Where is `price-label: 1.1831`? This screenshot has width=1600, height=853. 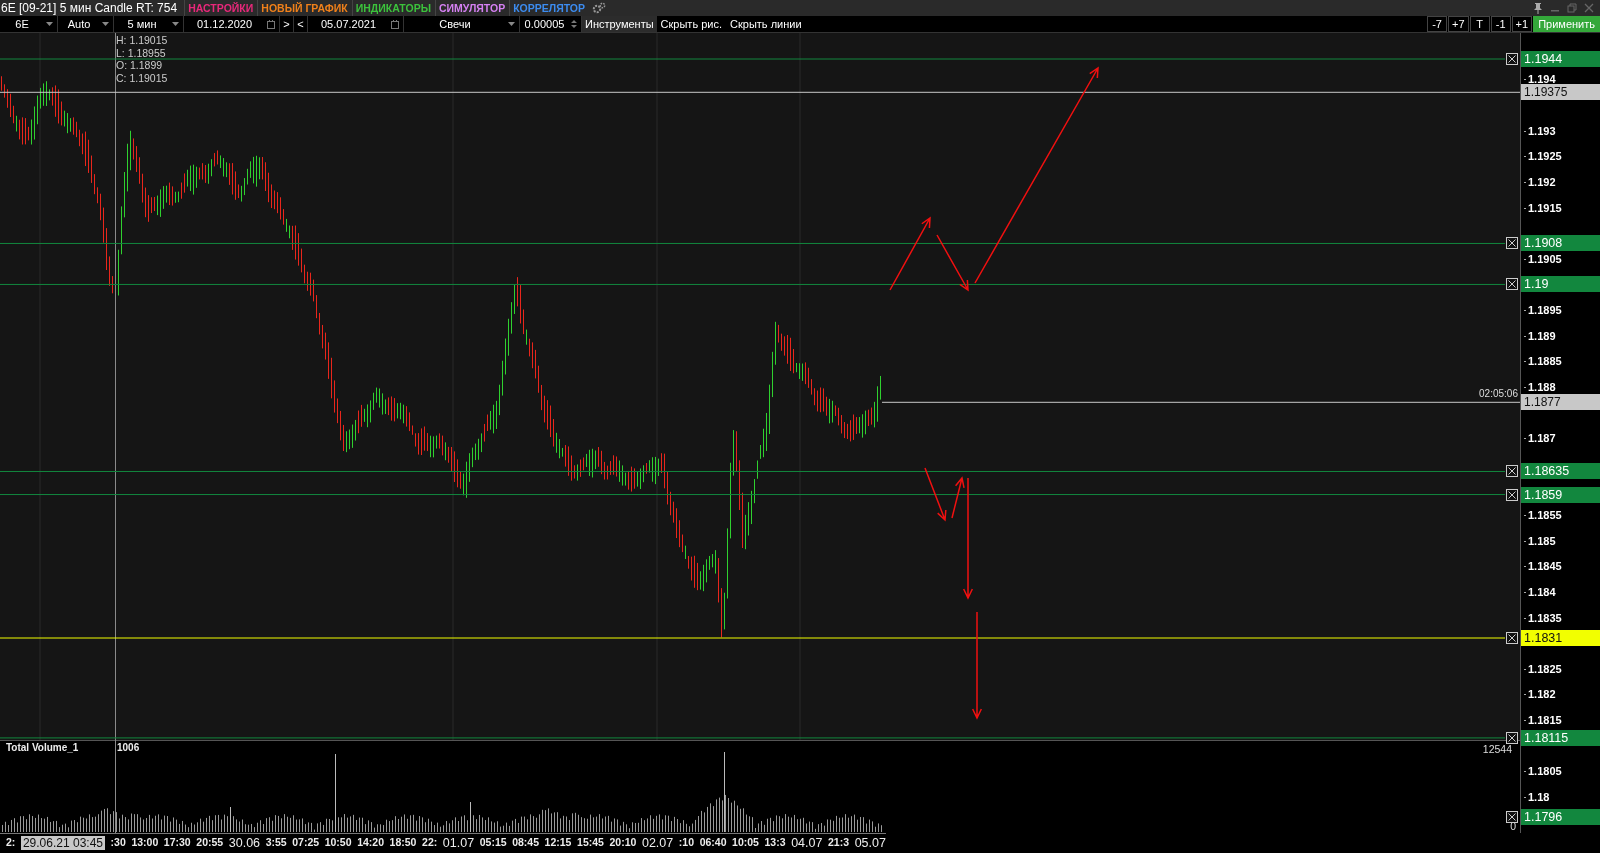
price-label: 1.1831 is located at coordinates (1560, 638).